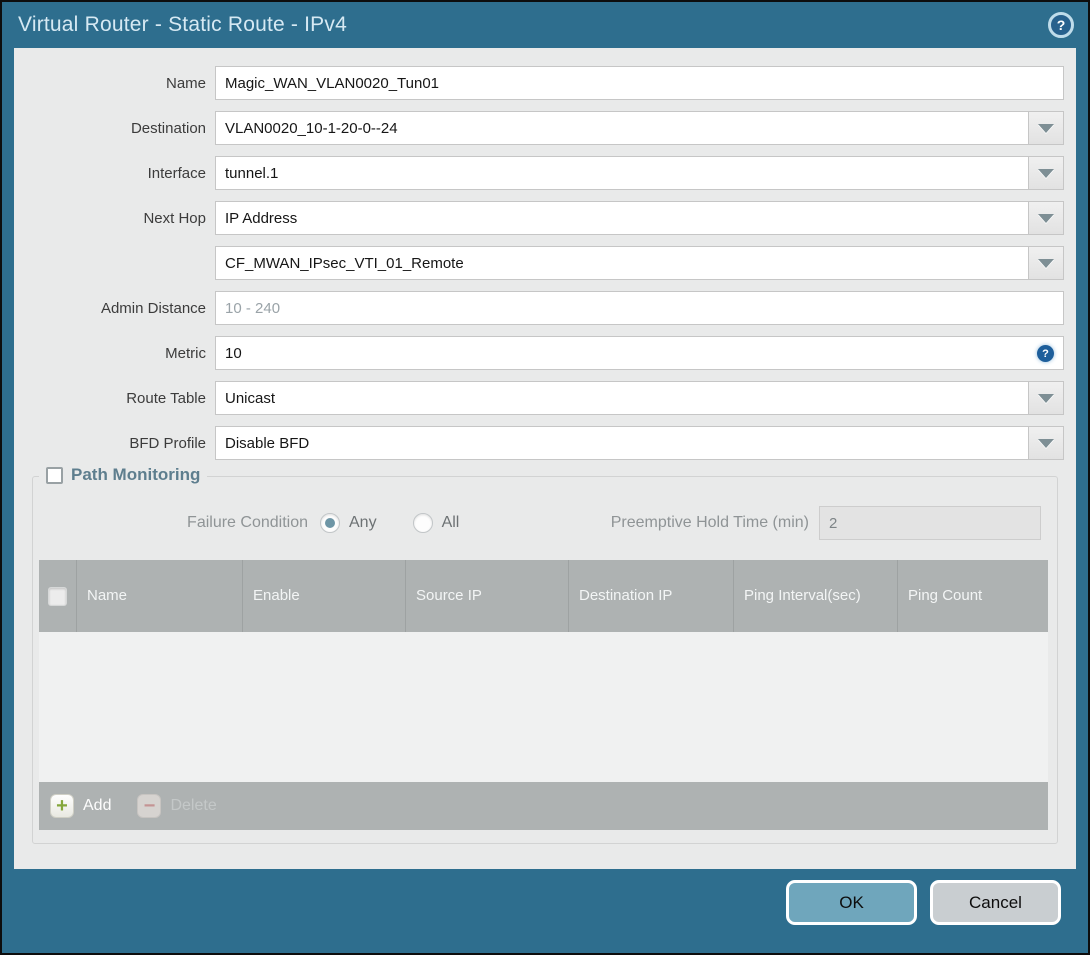 The image size is (1090, 955). Describe the element at coordinates (176, 173) in the screenshot. I see `interface-label: Interface` at that location.